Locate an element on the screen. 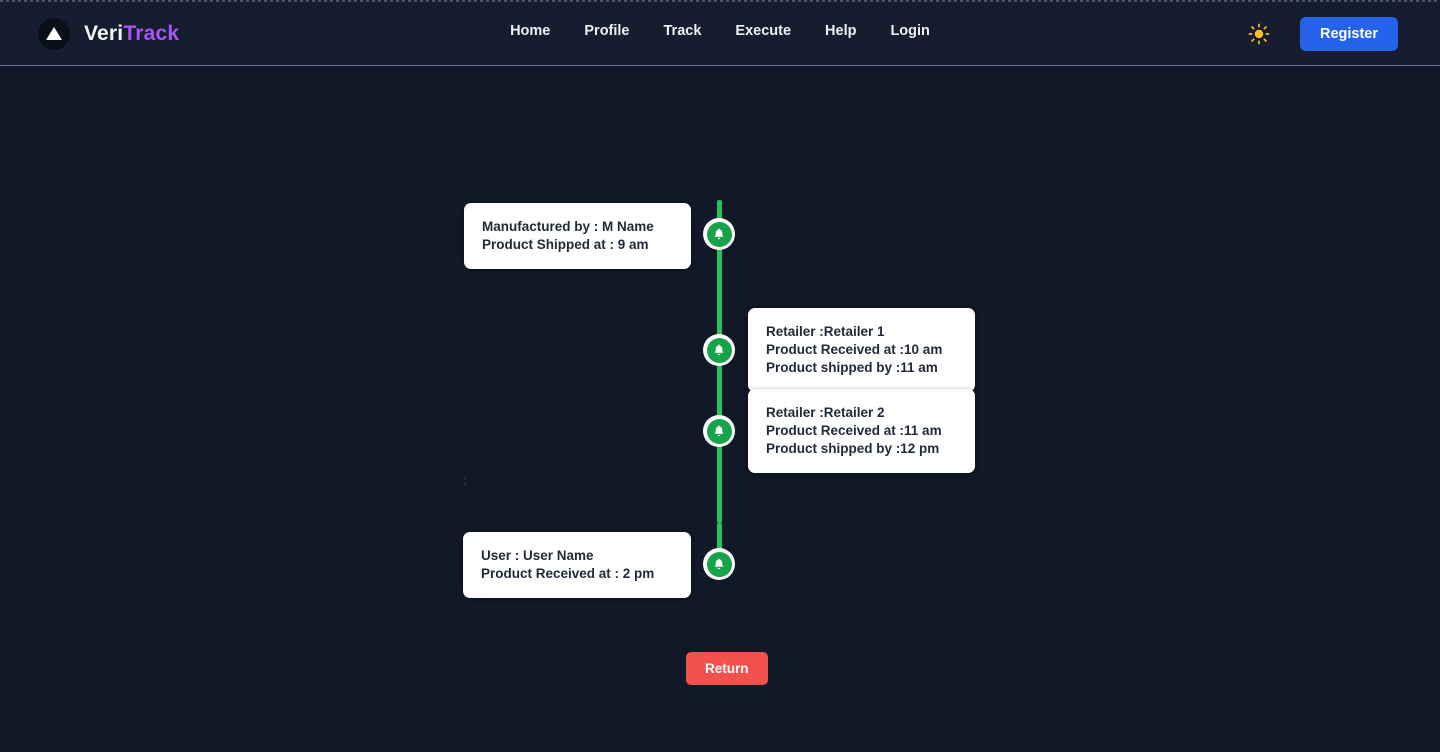  brand-name: VeriTrack is located at coordinates (131, 34).